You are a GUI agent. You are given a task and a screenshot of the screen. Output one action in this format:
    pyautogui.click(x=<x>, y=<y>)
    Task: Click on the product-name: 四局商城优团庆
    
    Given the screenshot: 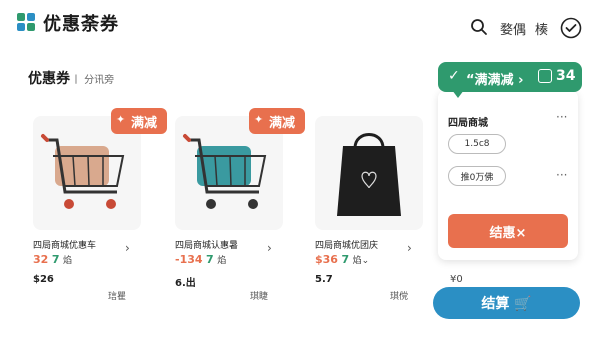 What is the action you would take?
    pyautogui.click(x=347, y=246)
    